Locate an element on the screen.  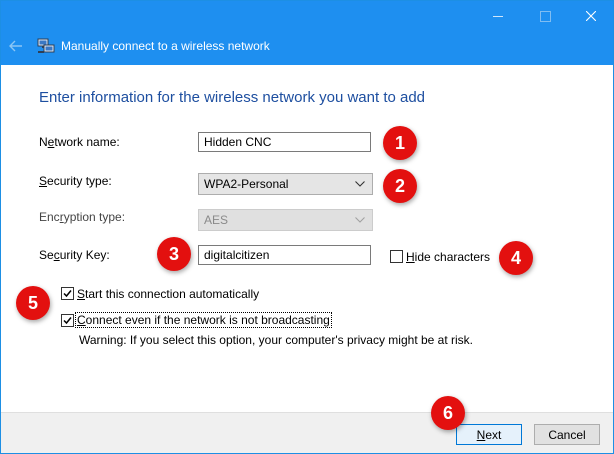
hide-characters-label: Hide characters is located at coordinates (448, 257).